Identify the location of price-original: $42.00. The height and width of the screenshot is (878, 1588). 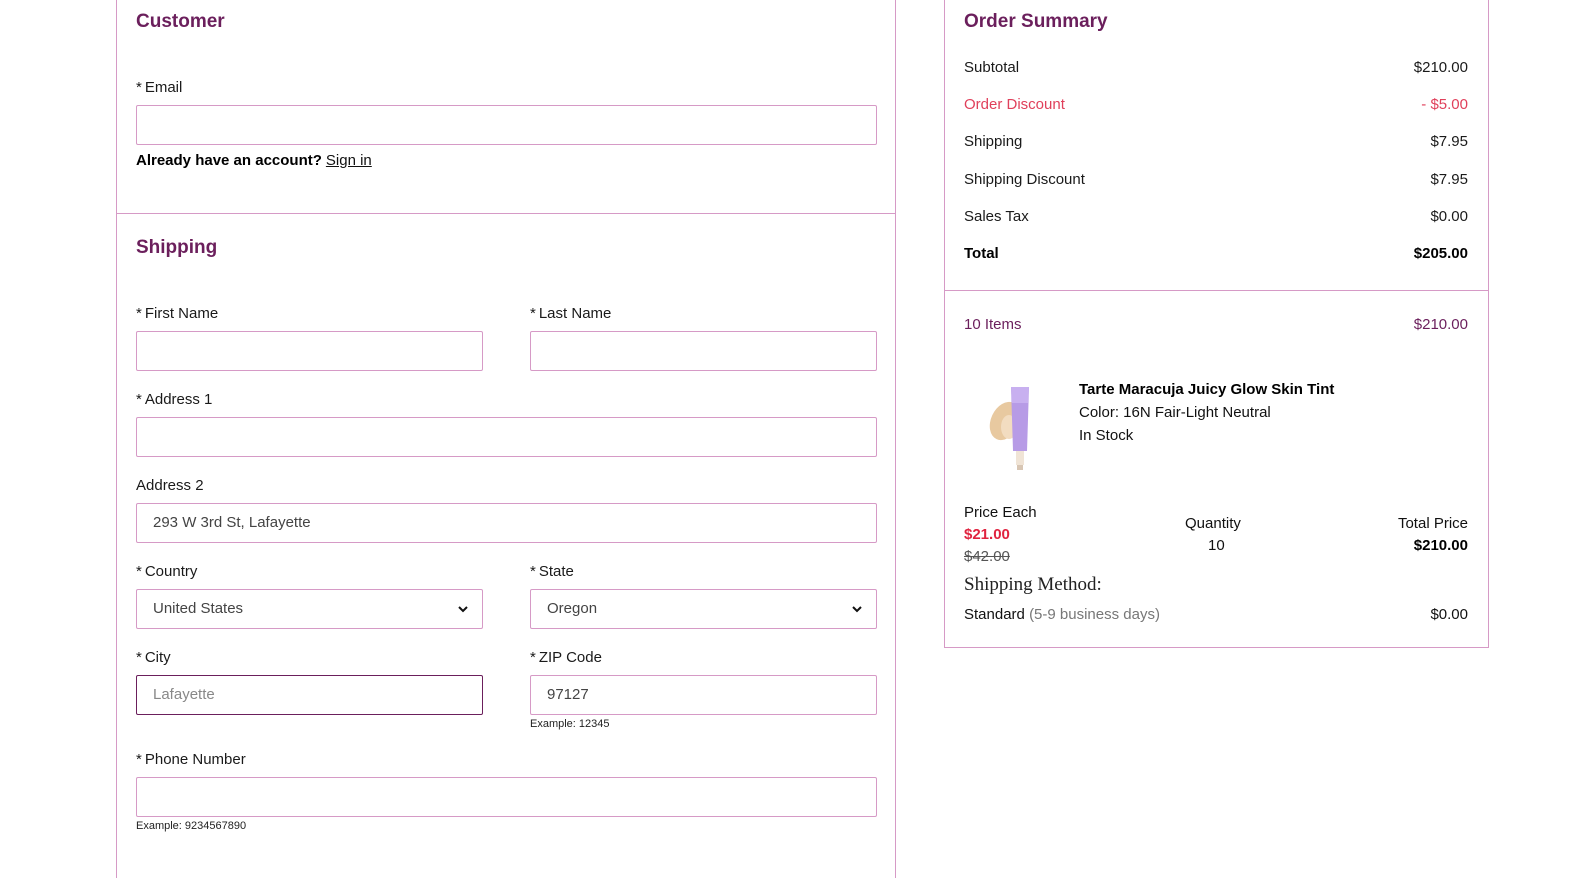
(987, 556).